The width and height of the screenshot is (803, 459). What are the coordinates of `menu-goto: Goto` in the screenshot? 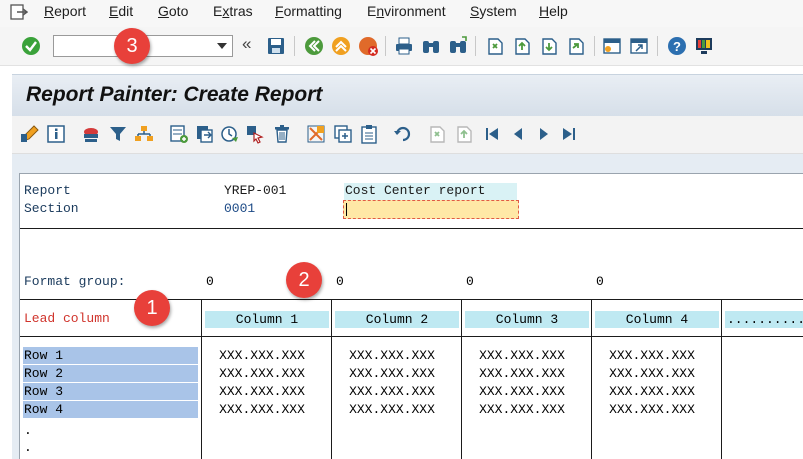 It's located at (173, 11).